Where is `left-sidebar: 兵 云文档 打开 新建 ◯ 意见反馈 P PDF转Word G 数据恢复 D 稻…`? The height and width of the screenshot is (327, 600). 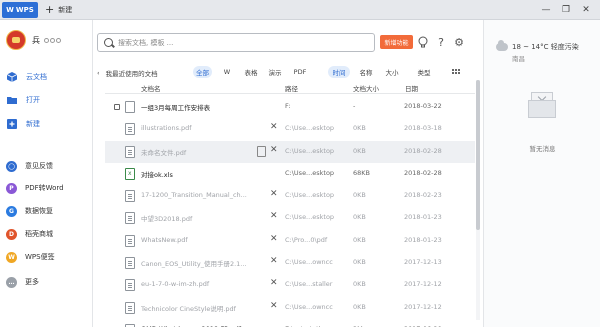 left-sidebar: 兵 云文档 打开 新建 ◯ 意见反馈 P PDF转Word G 数据恢复 D 稻… is located at coordinates (46, 173).